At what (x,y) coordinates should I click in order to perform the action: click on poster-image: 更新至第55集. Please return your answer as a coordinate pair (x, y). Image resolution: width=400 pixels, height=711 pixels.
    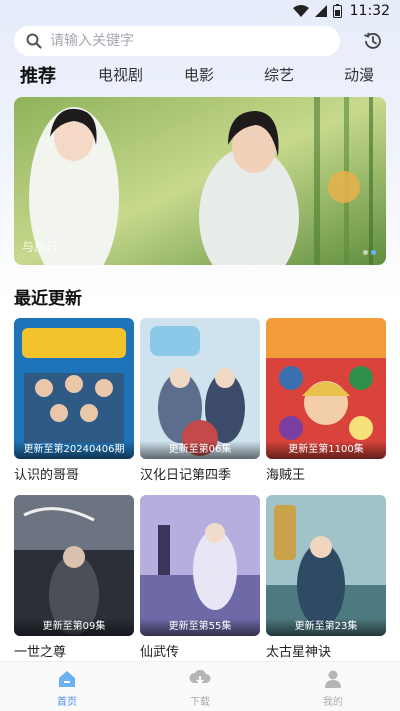
    Looking at the image, I should click on (200, 565).